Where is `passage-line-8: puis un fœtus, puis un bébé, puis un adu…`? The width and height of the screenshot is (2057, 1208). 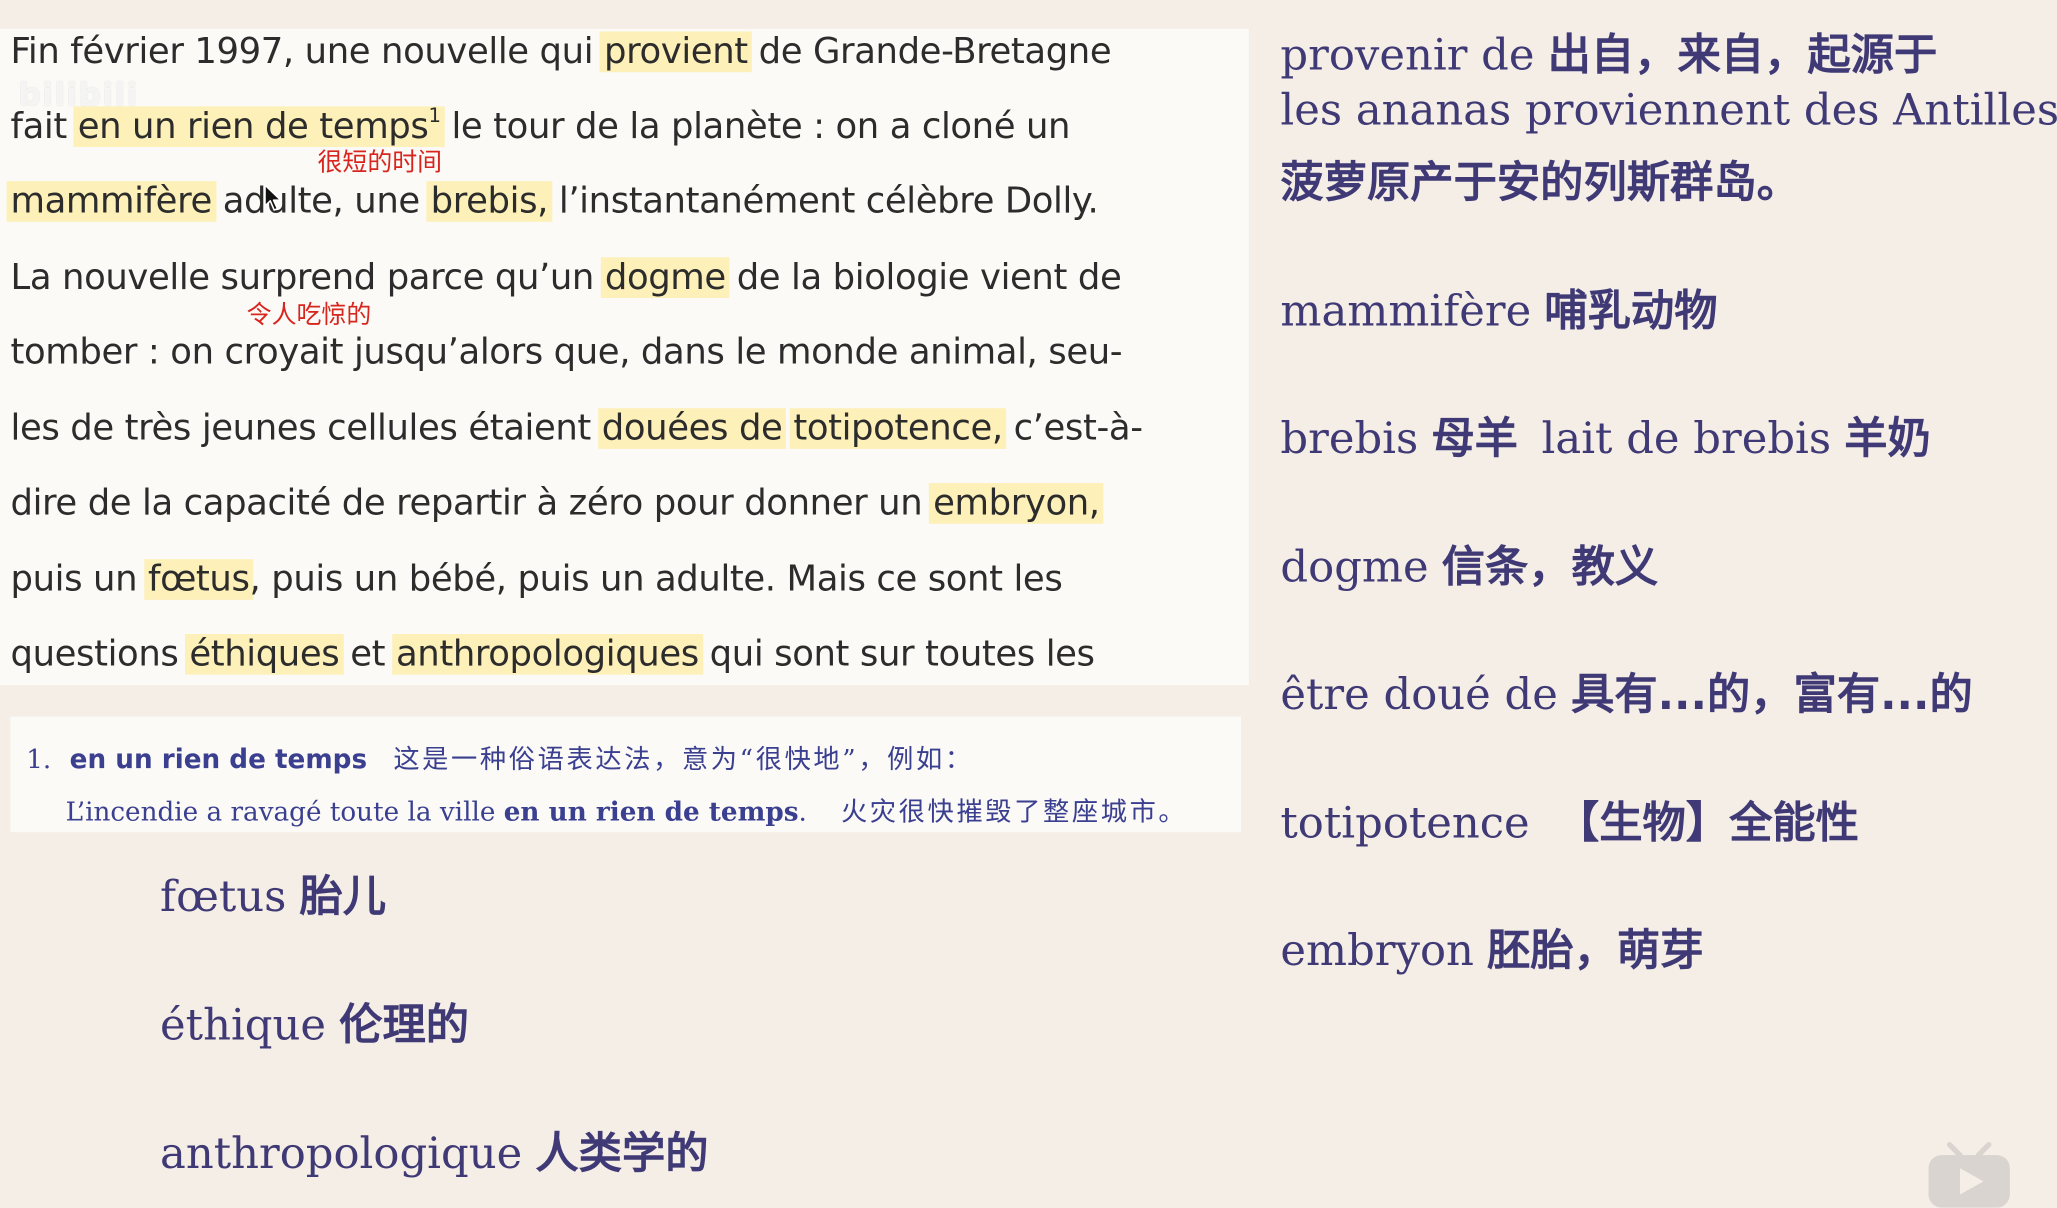
passage-line-8: puis un fœtus, puis un bébé, puis un adu… is located at coordinates (536, 579).